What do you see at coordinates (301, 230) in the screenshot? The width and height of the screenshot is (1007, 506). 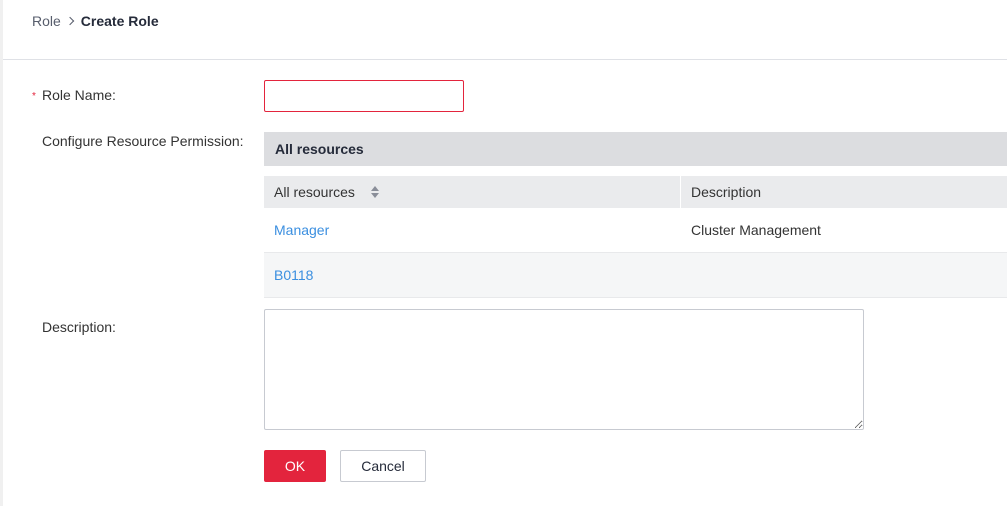 I see `resource-link-manager: Manager` at bounding box center [301, 230].